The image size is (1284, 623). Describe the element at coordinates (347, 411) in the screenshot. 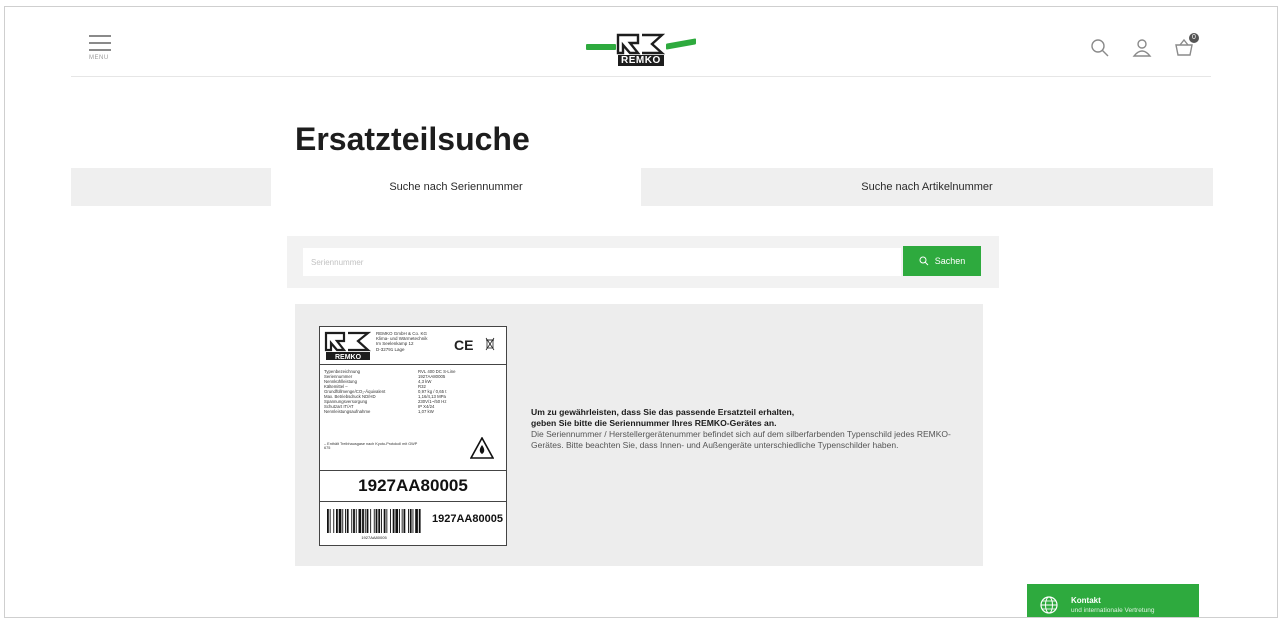

I see `spec-key: Nennleistungsaufnahme` at that location.